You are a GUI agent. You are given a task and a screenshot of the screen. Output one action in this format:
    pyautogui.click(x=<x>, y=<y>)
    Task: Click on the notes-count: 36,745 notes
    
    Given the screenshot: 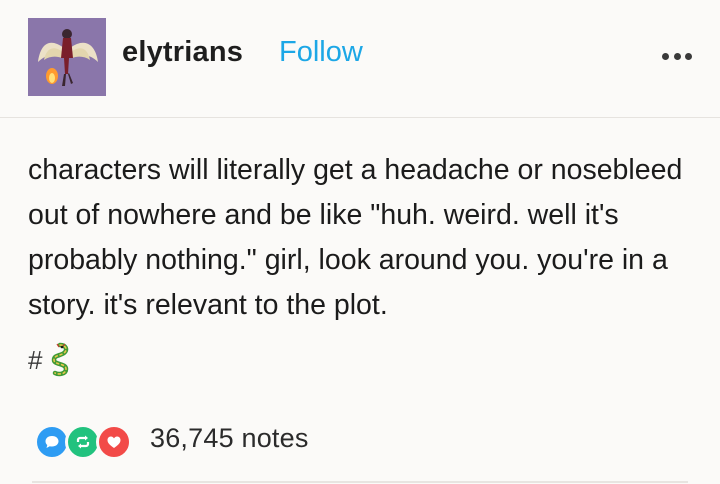 What is the action you would take?
    pyautogui.click(x=229, y=437)
    